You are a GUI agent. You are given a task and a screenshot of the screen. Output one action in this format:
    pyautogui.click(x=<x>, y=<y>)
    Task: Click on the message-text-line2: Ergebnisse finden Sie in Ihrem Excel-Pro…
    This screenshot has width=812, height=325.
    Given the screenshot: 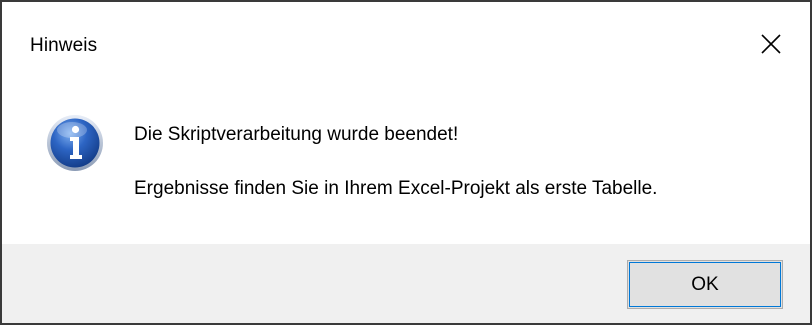 What is the action you would take?
    pyautogui.click(x=396, y=188)
    